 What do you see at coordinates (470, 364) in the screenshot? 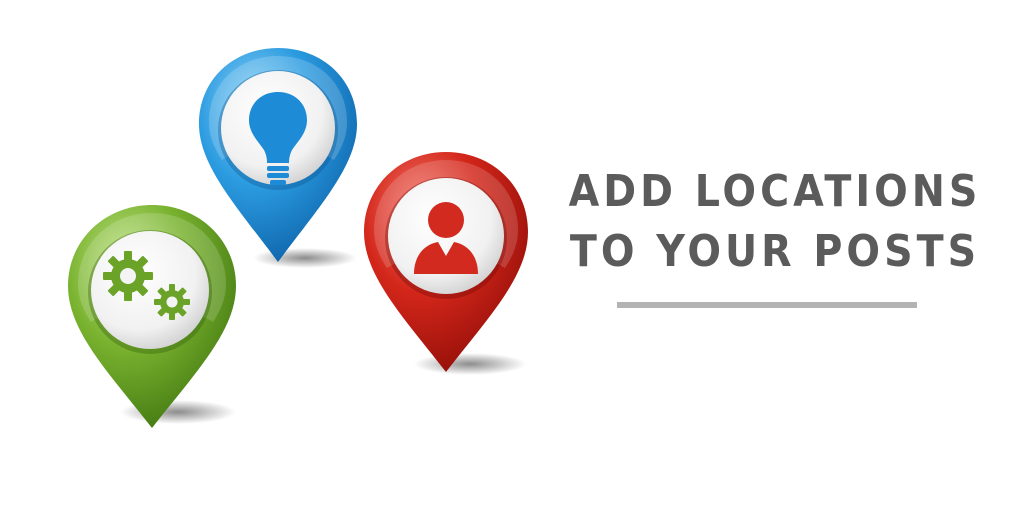
I see `red-pin-shadow` at bounding box center [470, 364].